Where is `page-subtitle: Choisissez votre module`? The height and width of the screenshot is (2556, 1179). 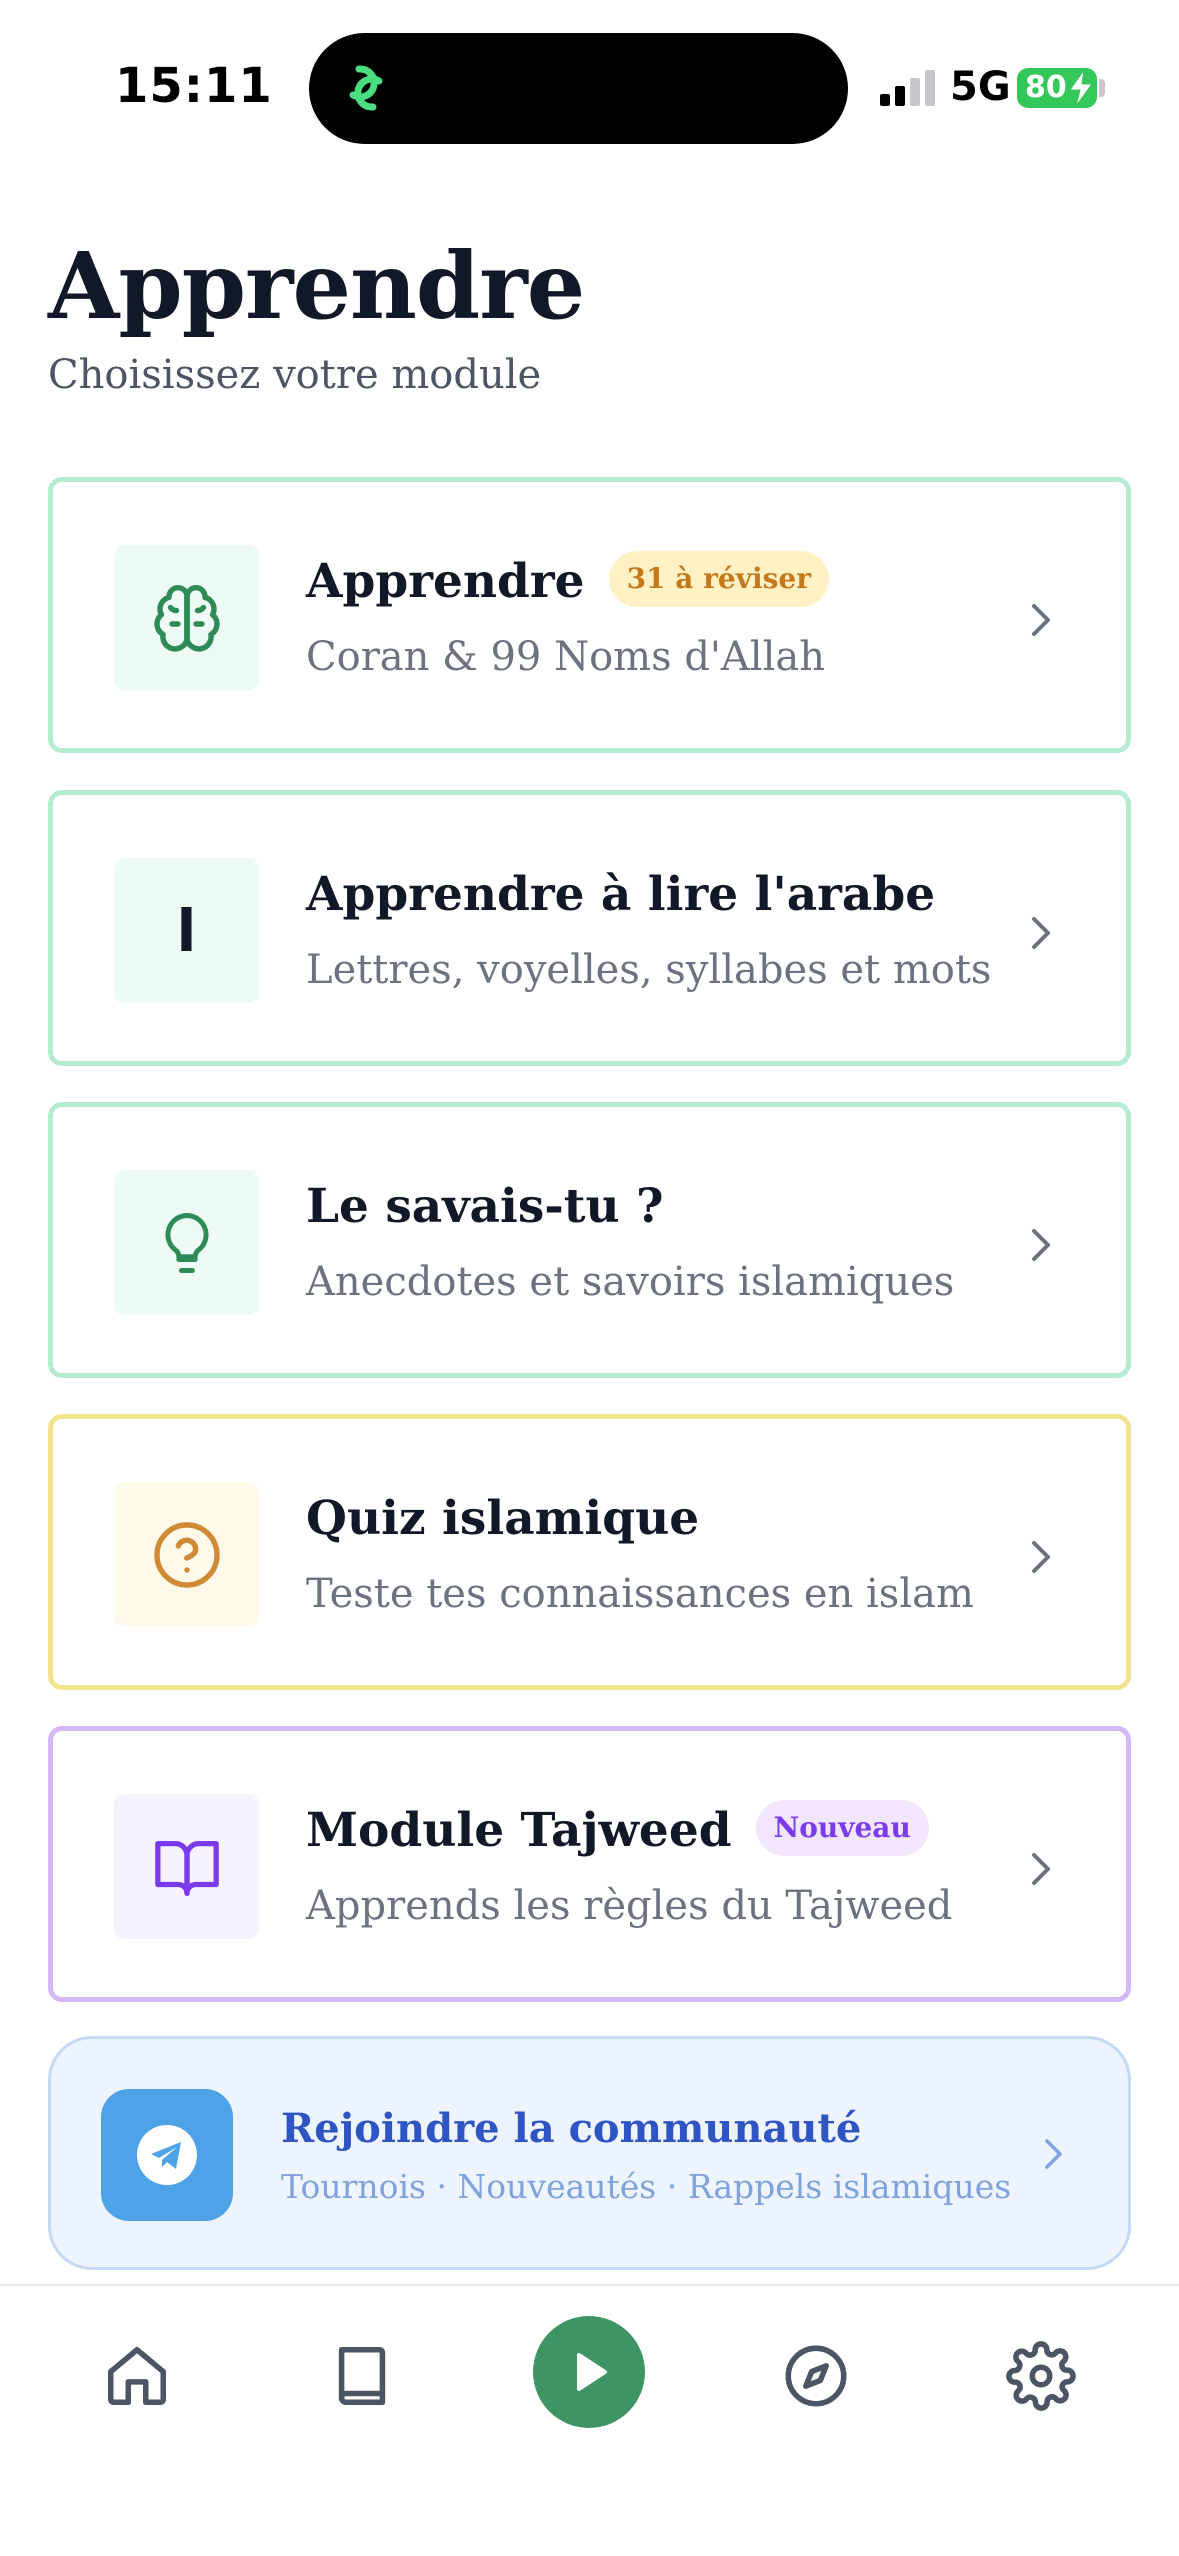 page-subtitle: Choisissez votre module is located at coordinates (295, 375).